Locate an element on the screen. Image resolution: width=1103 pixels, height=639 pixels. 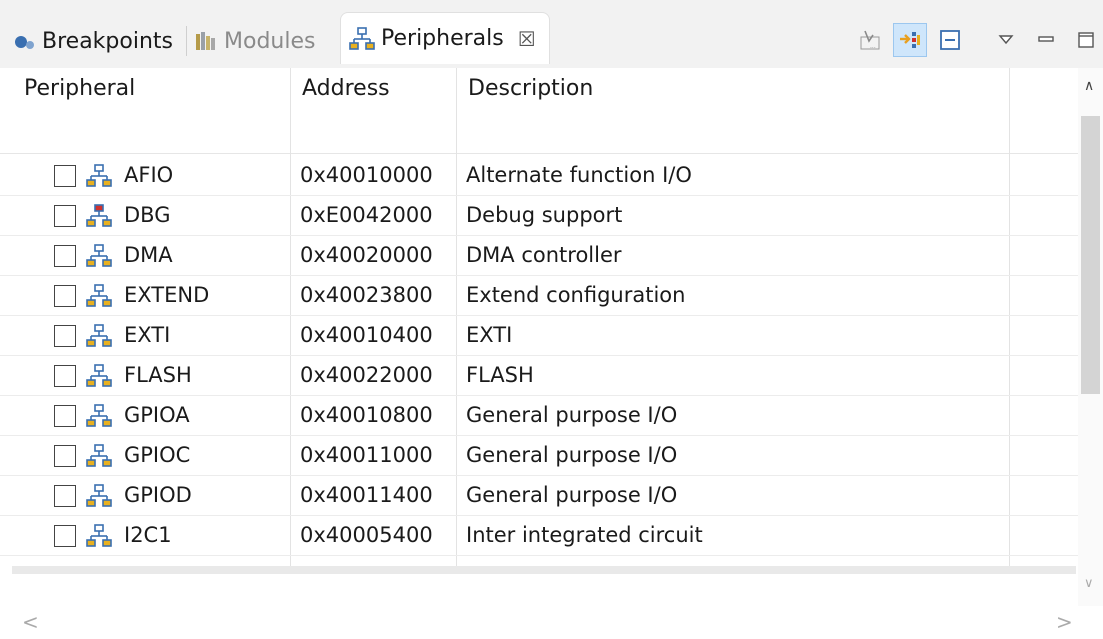
peripheral-name: I2C1 is located at coordinates (148, 535).